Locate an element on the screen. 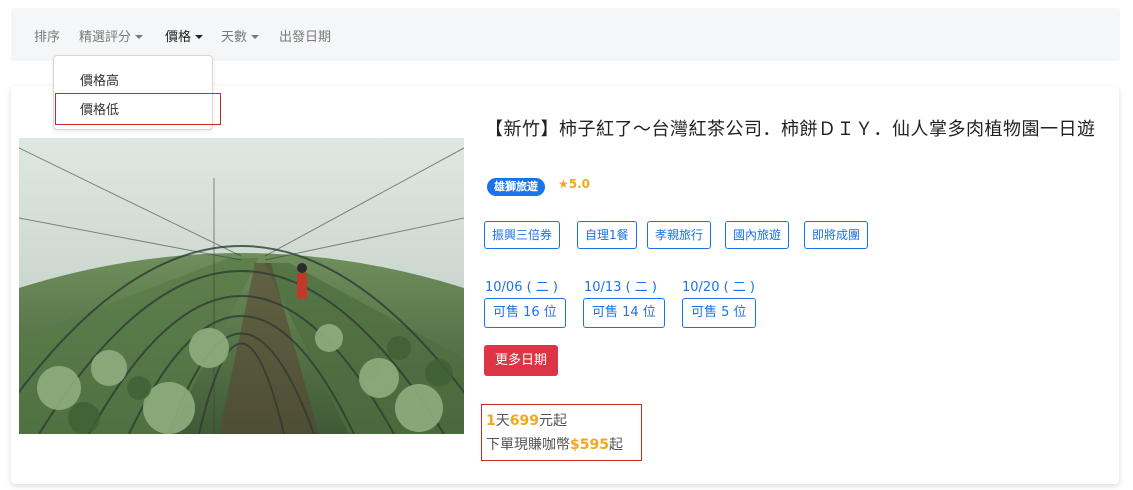  departure-filter: 出發日期 is located at coordinates (305, 35).